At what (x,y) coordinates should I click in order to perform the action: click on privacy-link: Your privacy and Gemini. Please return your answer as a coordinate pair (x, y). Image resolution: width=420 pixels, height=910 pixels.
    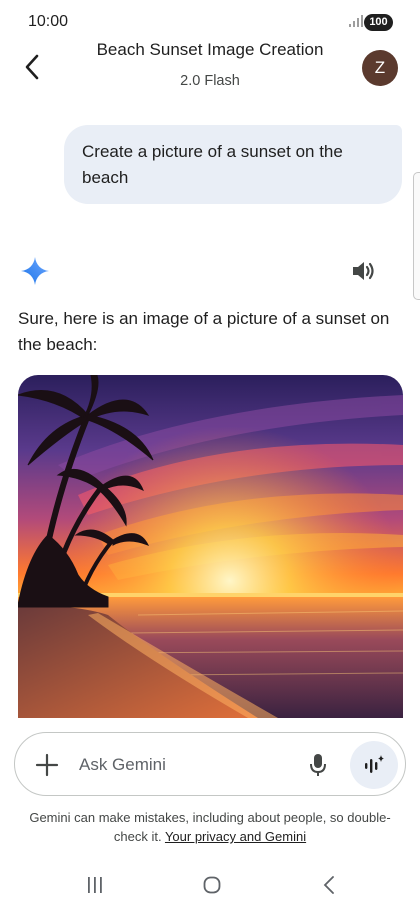
    Looking at the image, I should click on (235, 836).